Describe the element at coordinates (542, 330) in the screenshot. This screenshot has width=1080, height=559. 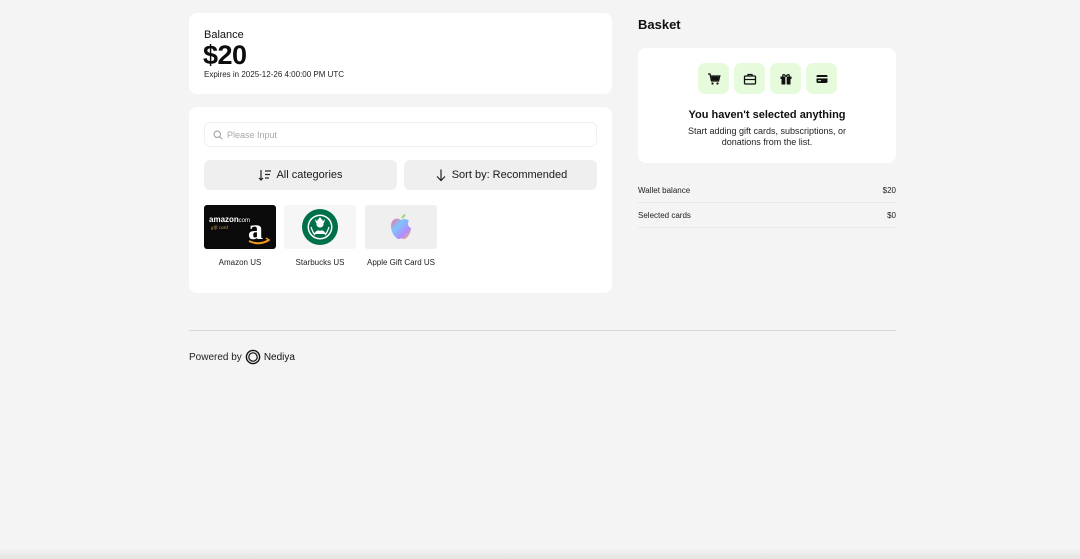
I see `footer-divider` at that location.